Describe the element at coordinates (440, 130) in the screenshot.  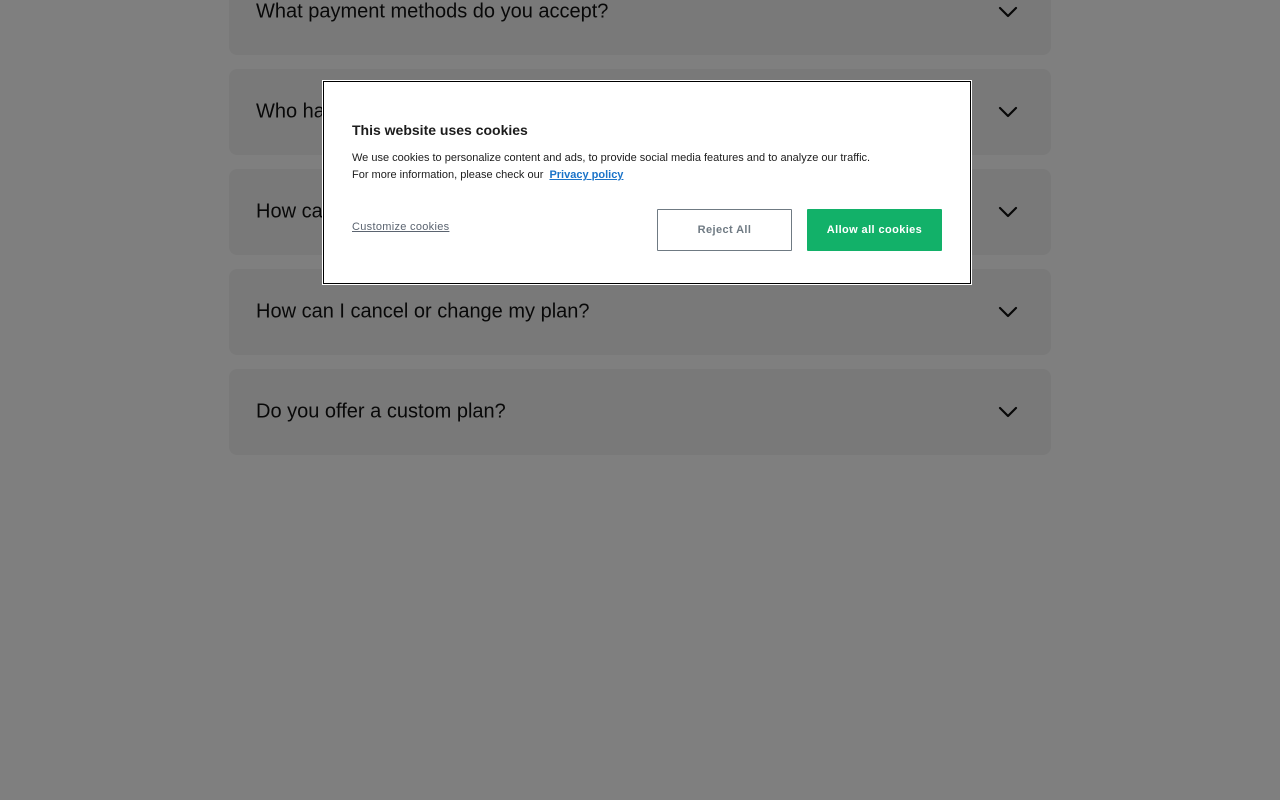
I see `cookie-dialog-title: This website uses cookies` at that location.